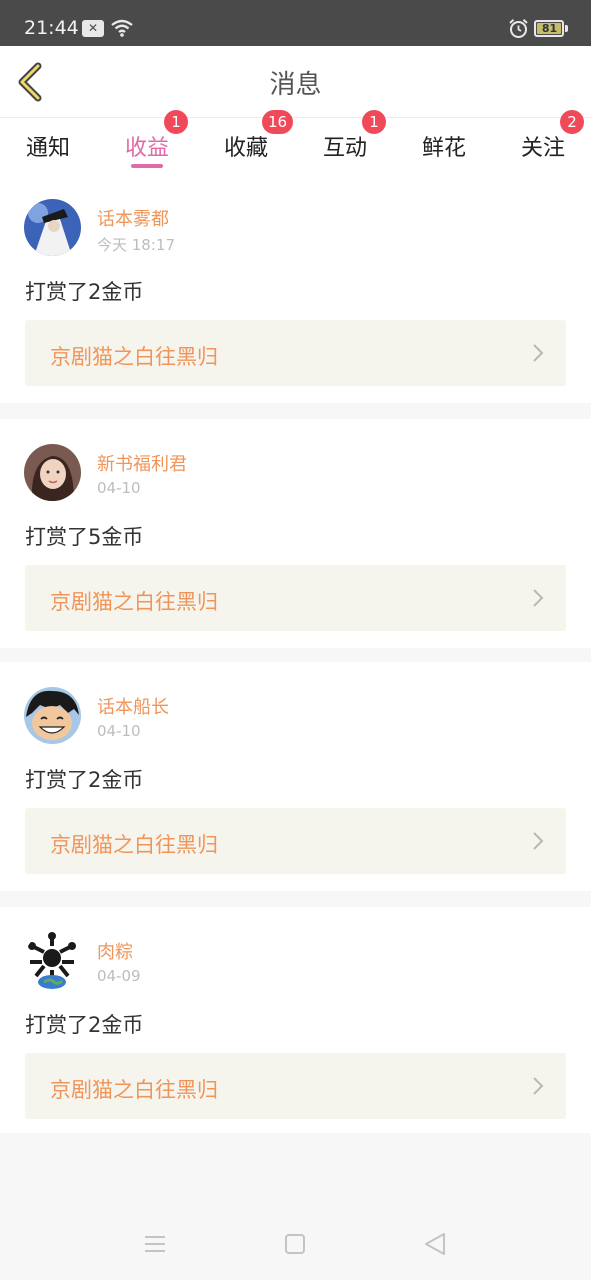  I want to click on header: 消息, so click(295, 82).